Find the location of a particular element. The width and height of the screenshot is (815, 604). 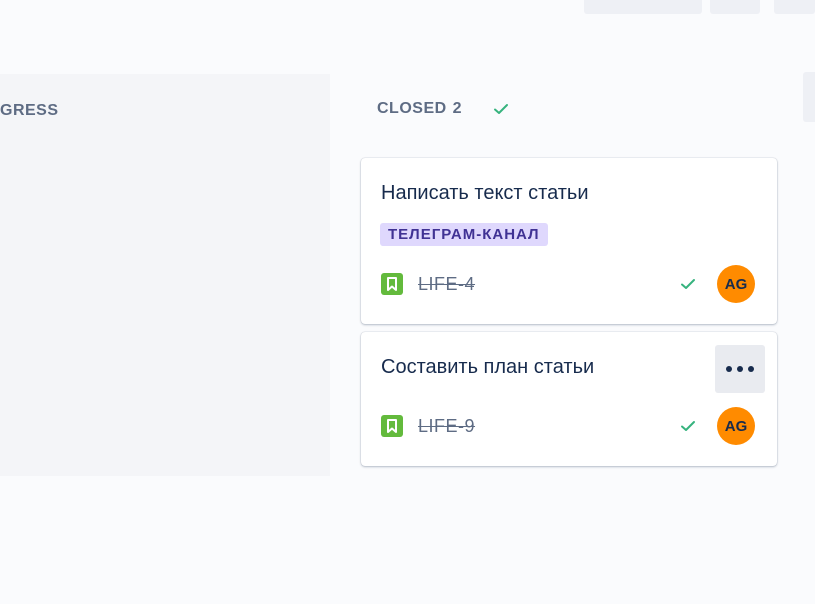

issue-key: LIFE-4 is located at coordinates (446, 284).